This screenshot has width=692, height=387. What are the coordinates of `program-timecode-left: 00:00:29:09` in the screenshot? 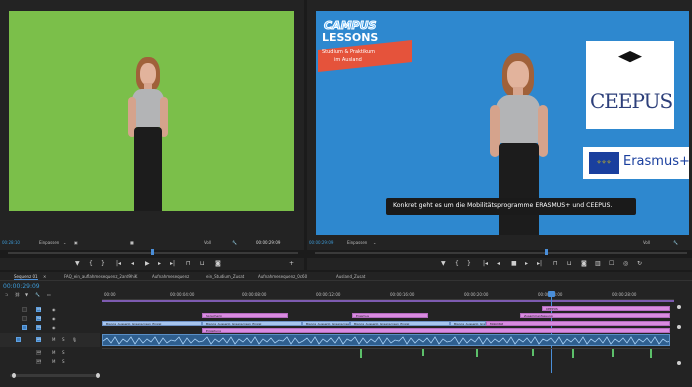 It's located at (321, 242).